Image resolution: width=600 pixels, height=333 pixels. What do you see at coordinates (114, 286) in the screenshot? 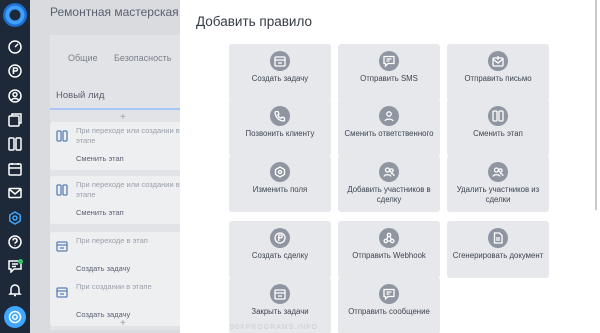
I see `card-trigger: При создании в этапе` at bounding box center [114, 286].